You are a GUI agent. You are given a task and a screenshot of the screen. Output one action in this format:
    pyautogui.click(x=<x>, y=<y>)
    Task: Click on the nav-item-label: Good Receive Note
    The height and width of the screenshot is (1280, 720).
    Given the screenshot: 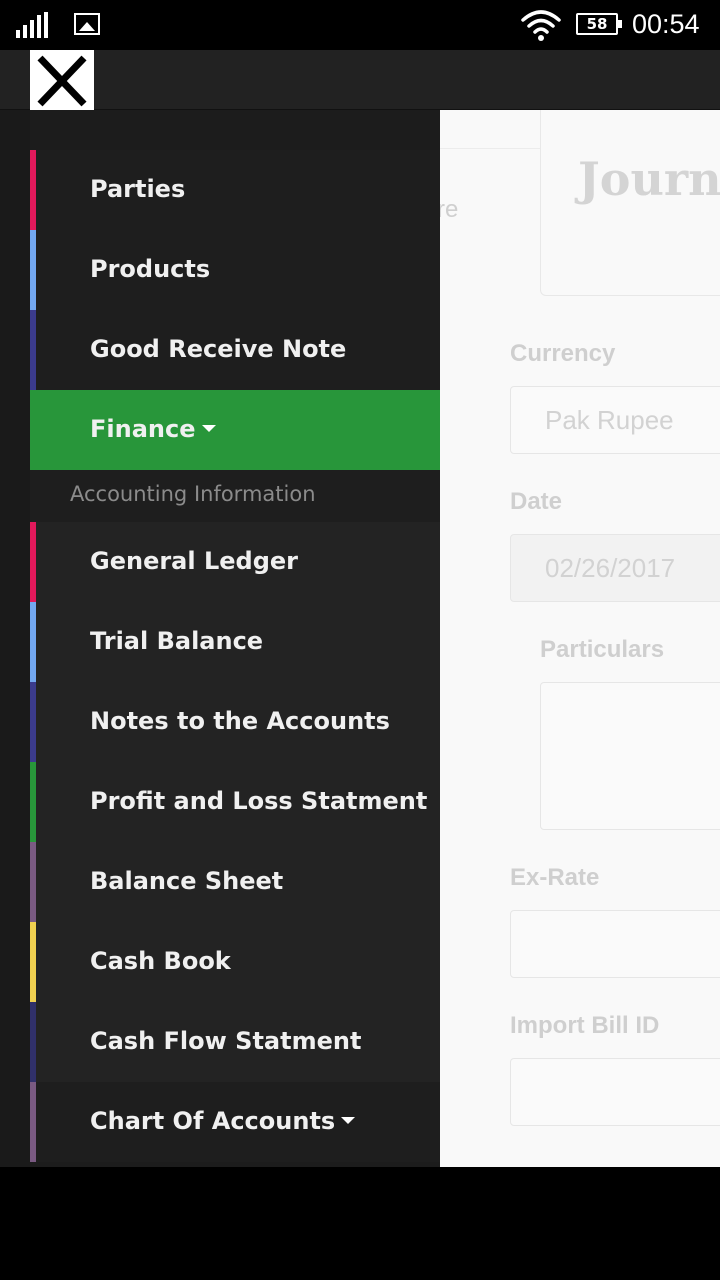 What is the action you would take?
    pyautogui.click(x=218, y=349)
    